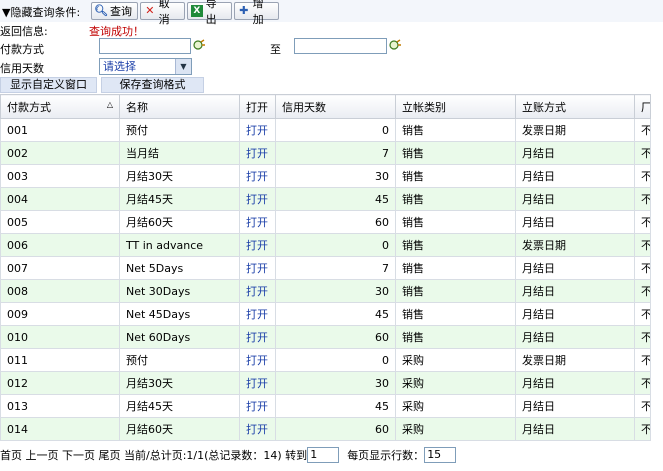 The image size is (663, 471). I want to click on payment-method-label: 付款方式, so click(22, 49).